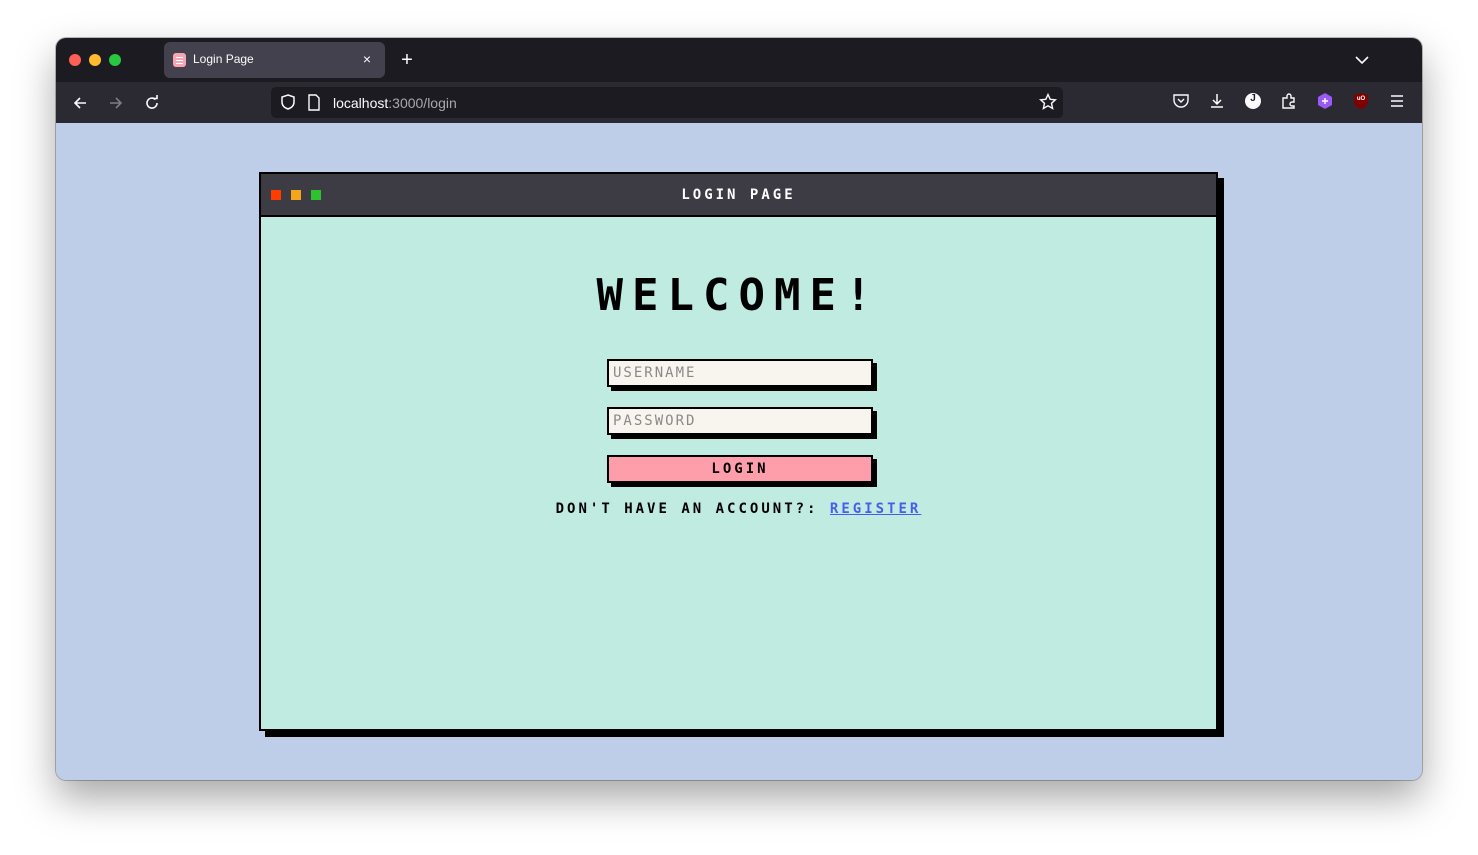 This screenshot has height=855, width=1478. I want to click on url-host: localhost, so click(361, 103).